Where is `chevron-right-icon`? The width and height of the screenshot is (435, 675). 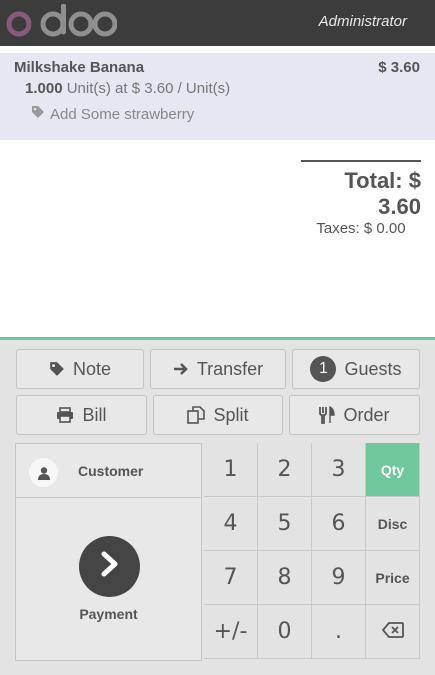 chevron-right-icon is located at coordinates (110, 566).